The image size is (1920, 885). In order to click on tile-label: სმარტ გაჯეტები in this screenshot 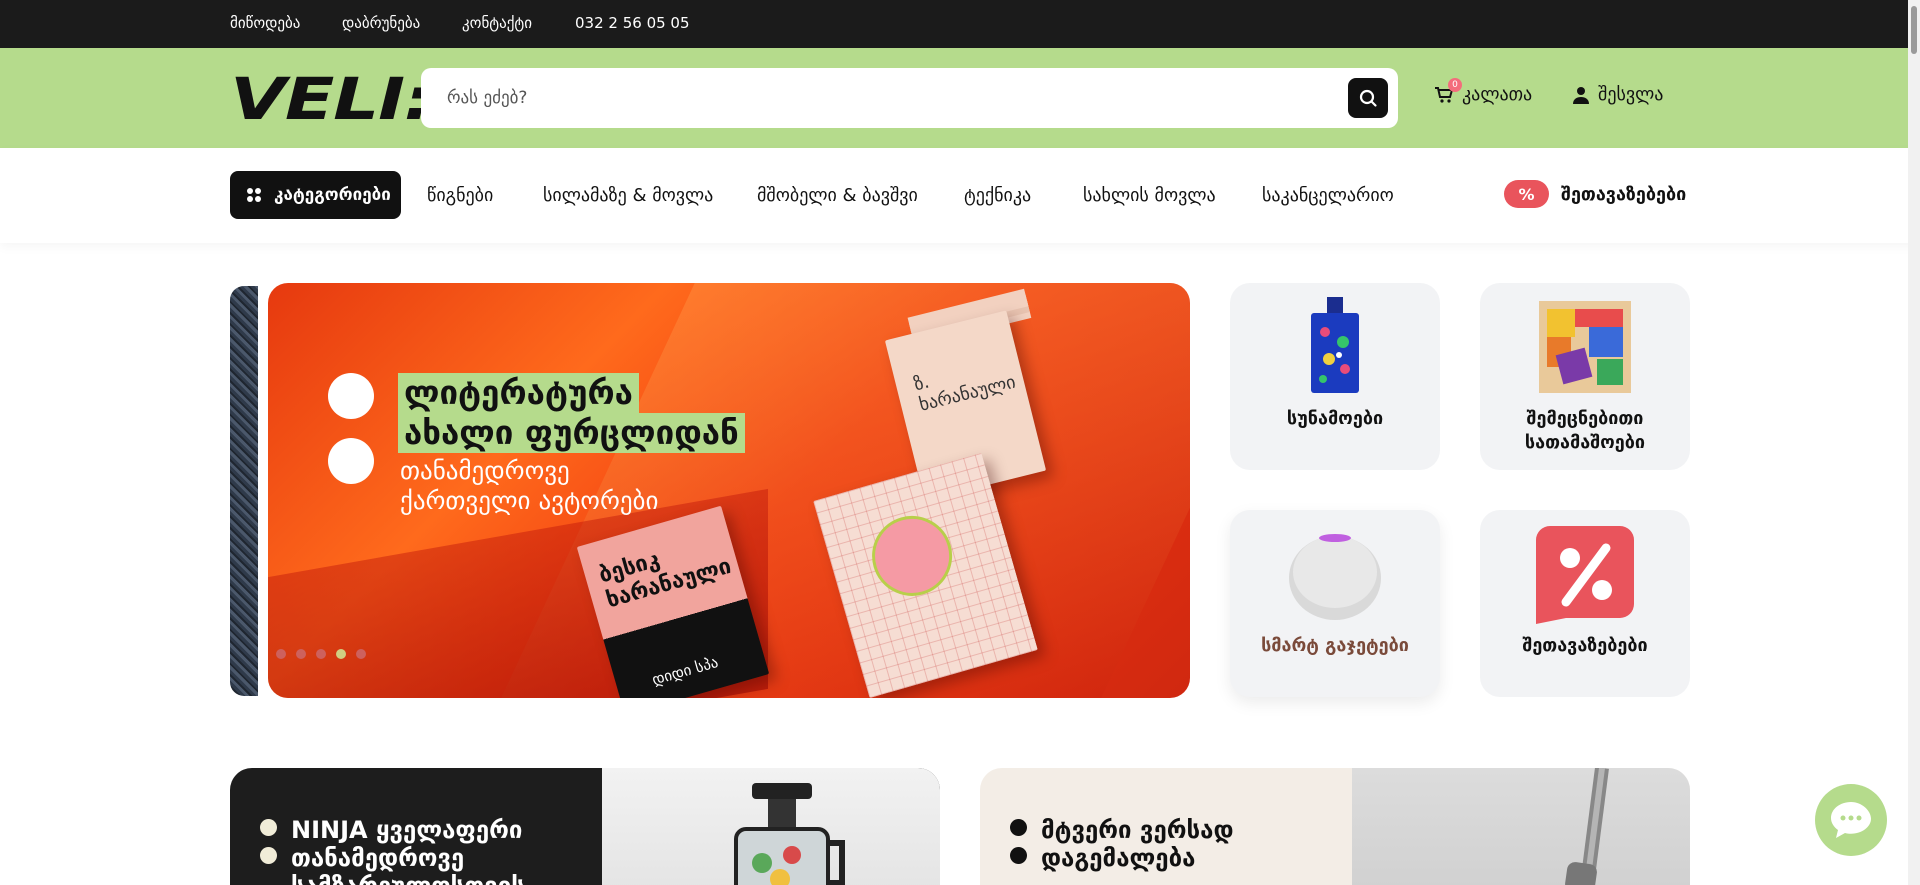, I will do `click(1335, 645)`.